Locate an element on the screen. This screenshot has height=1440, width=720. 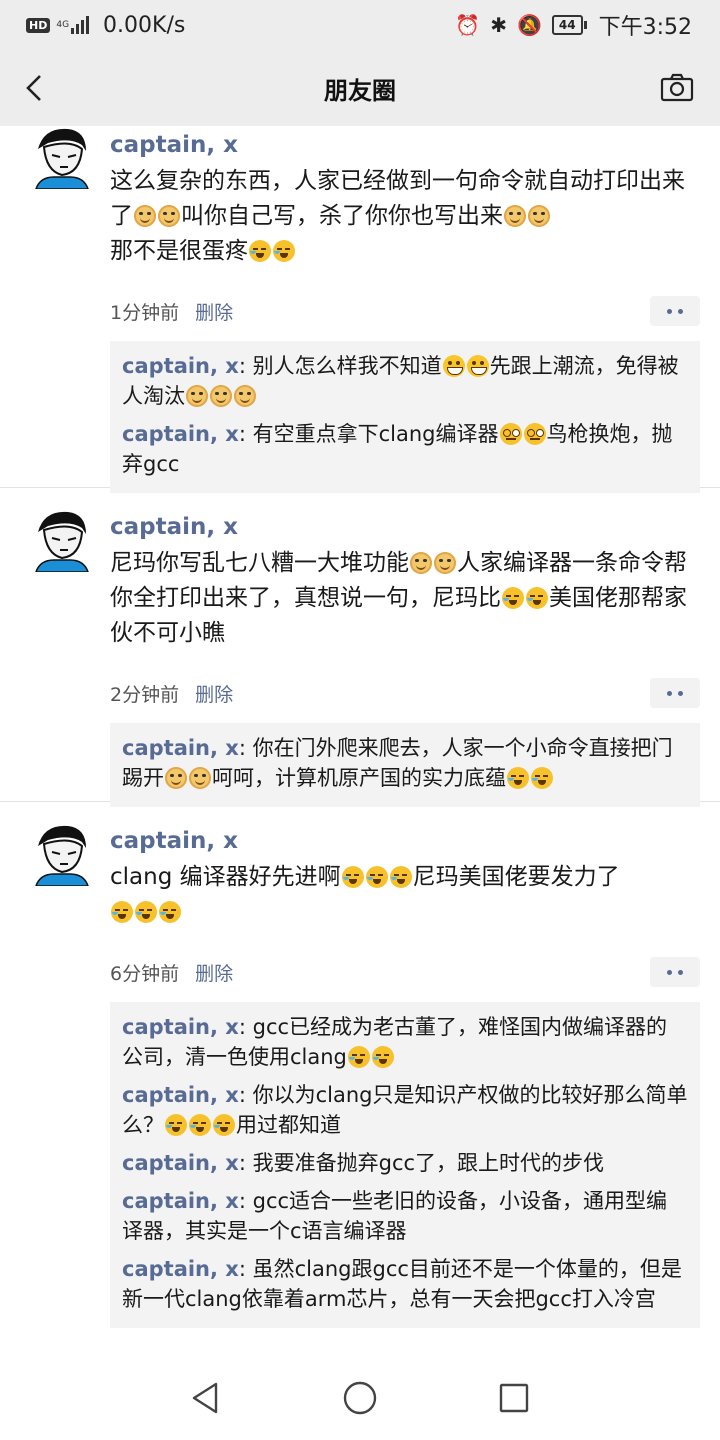
comment: captain, x: 我要准备抛弃gcc了，跟上时代的步伐 is located at coordinates (405, 1163).